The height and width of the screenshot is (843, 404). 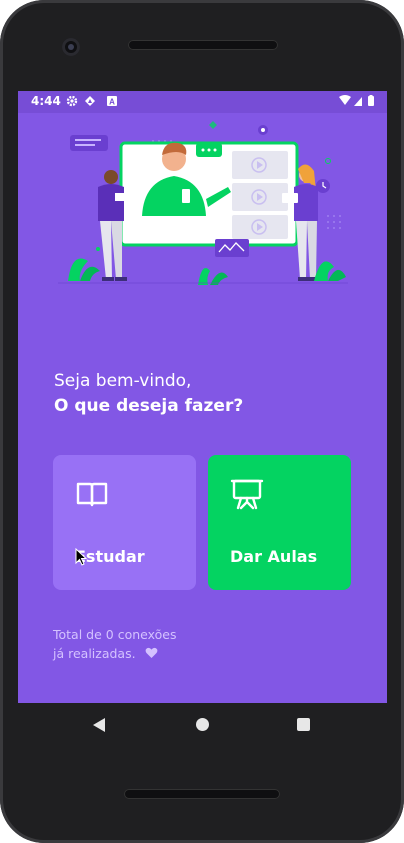 I want to click on welcome-text: Seja bem-vindo, O que deseja fazer?, so click(x=148, y=394).